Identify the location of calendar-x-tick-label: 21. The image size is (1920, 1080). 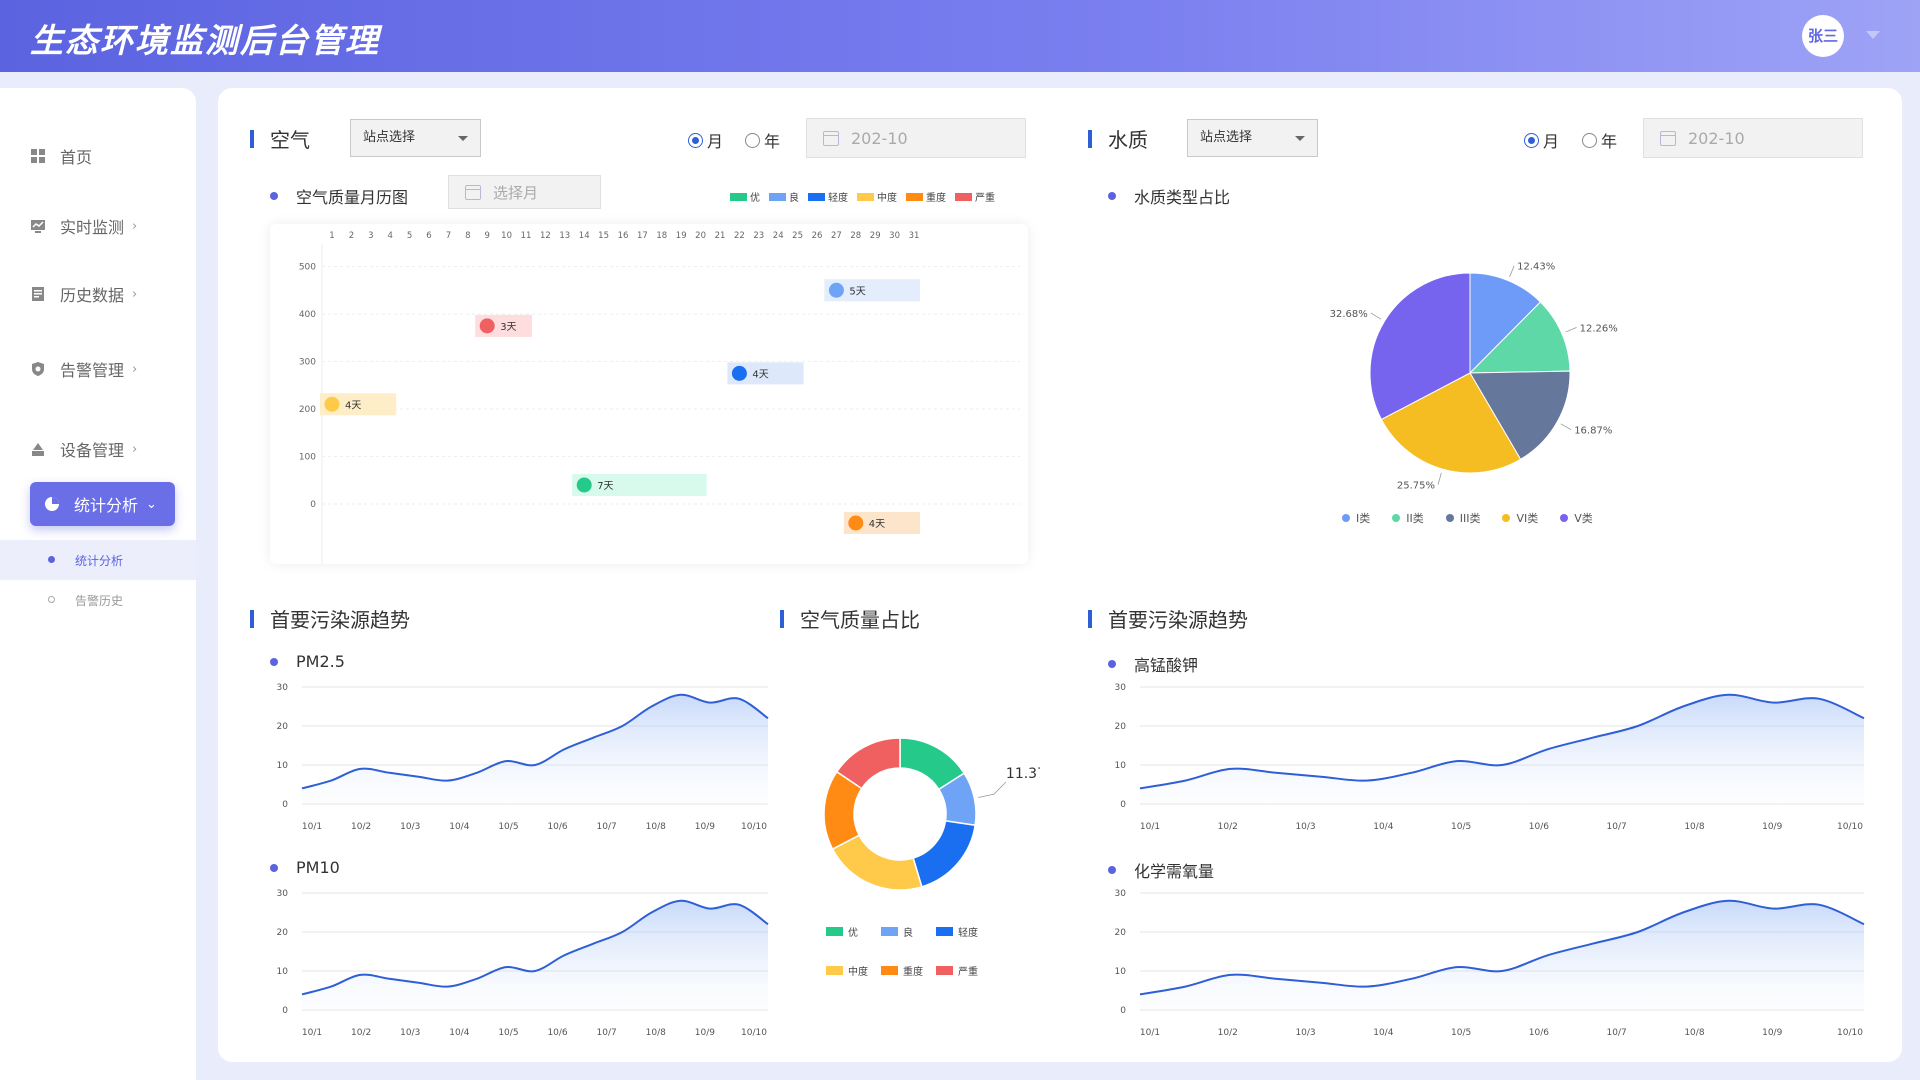
(720, 236).